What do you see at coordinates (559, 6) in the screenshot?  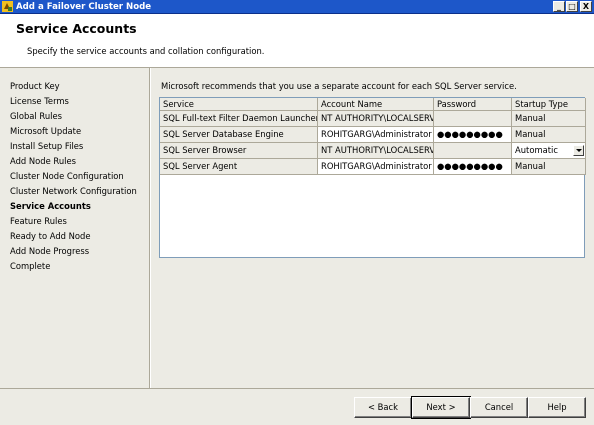 I see `minimize-button: _` at bounding box center [559, 6].